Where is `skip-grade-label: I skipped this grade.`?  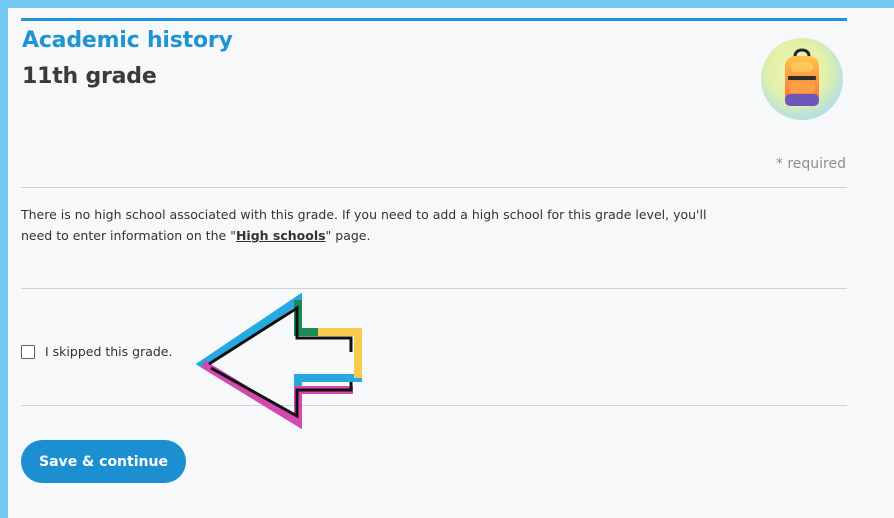 skip-grade-label: I skipped this grade. is located at coordinates (109, 351).